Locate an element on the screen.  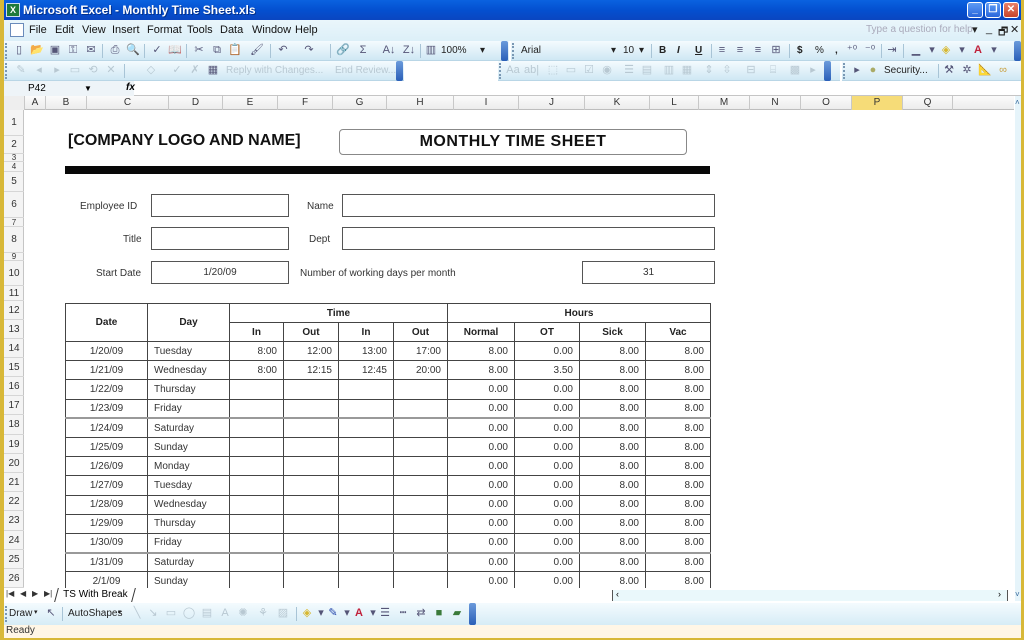
menu-format: Format is located at coordinates (164, 30).